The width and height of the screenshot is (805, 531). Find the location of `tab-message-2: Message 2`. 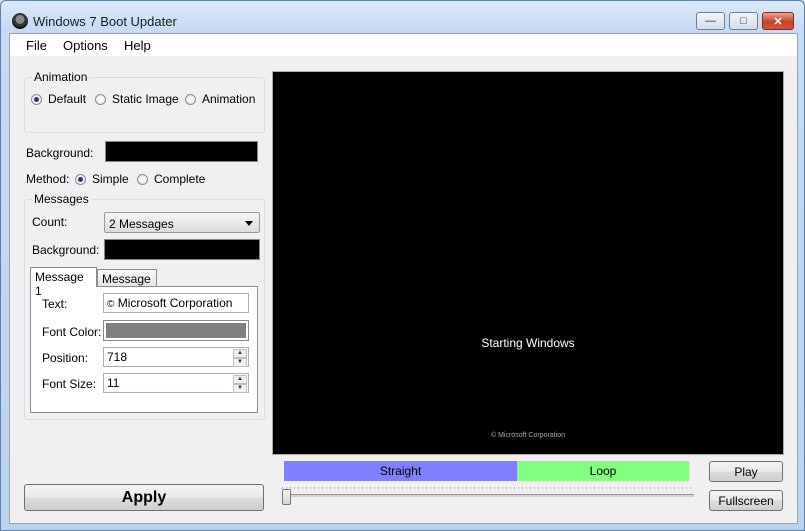

tab-message-2: Message 2 is located at coordinates (127, 284).